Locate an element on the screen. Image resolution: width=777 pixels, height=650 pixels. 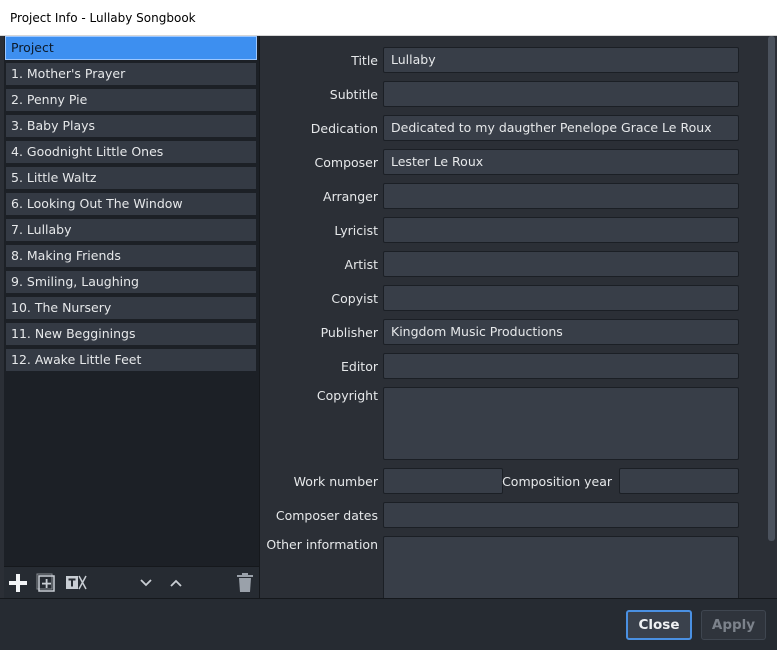
composer-dates-label: Composer dates is located at coordinates (326, 515).